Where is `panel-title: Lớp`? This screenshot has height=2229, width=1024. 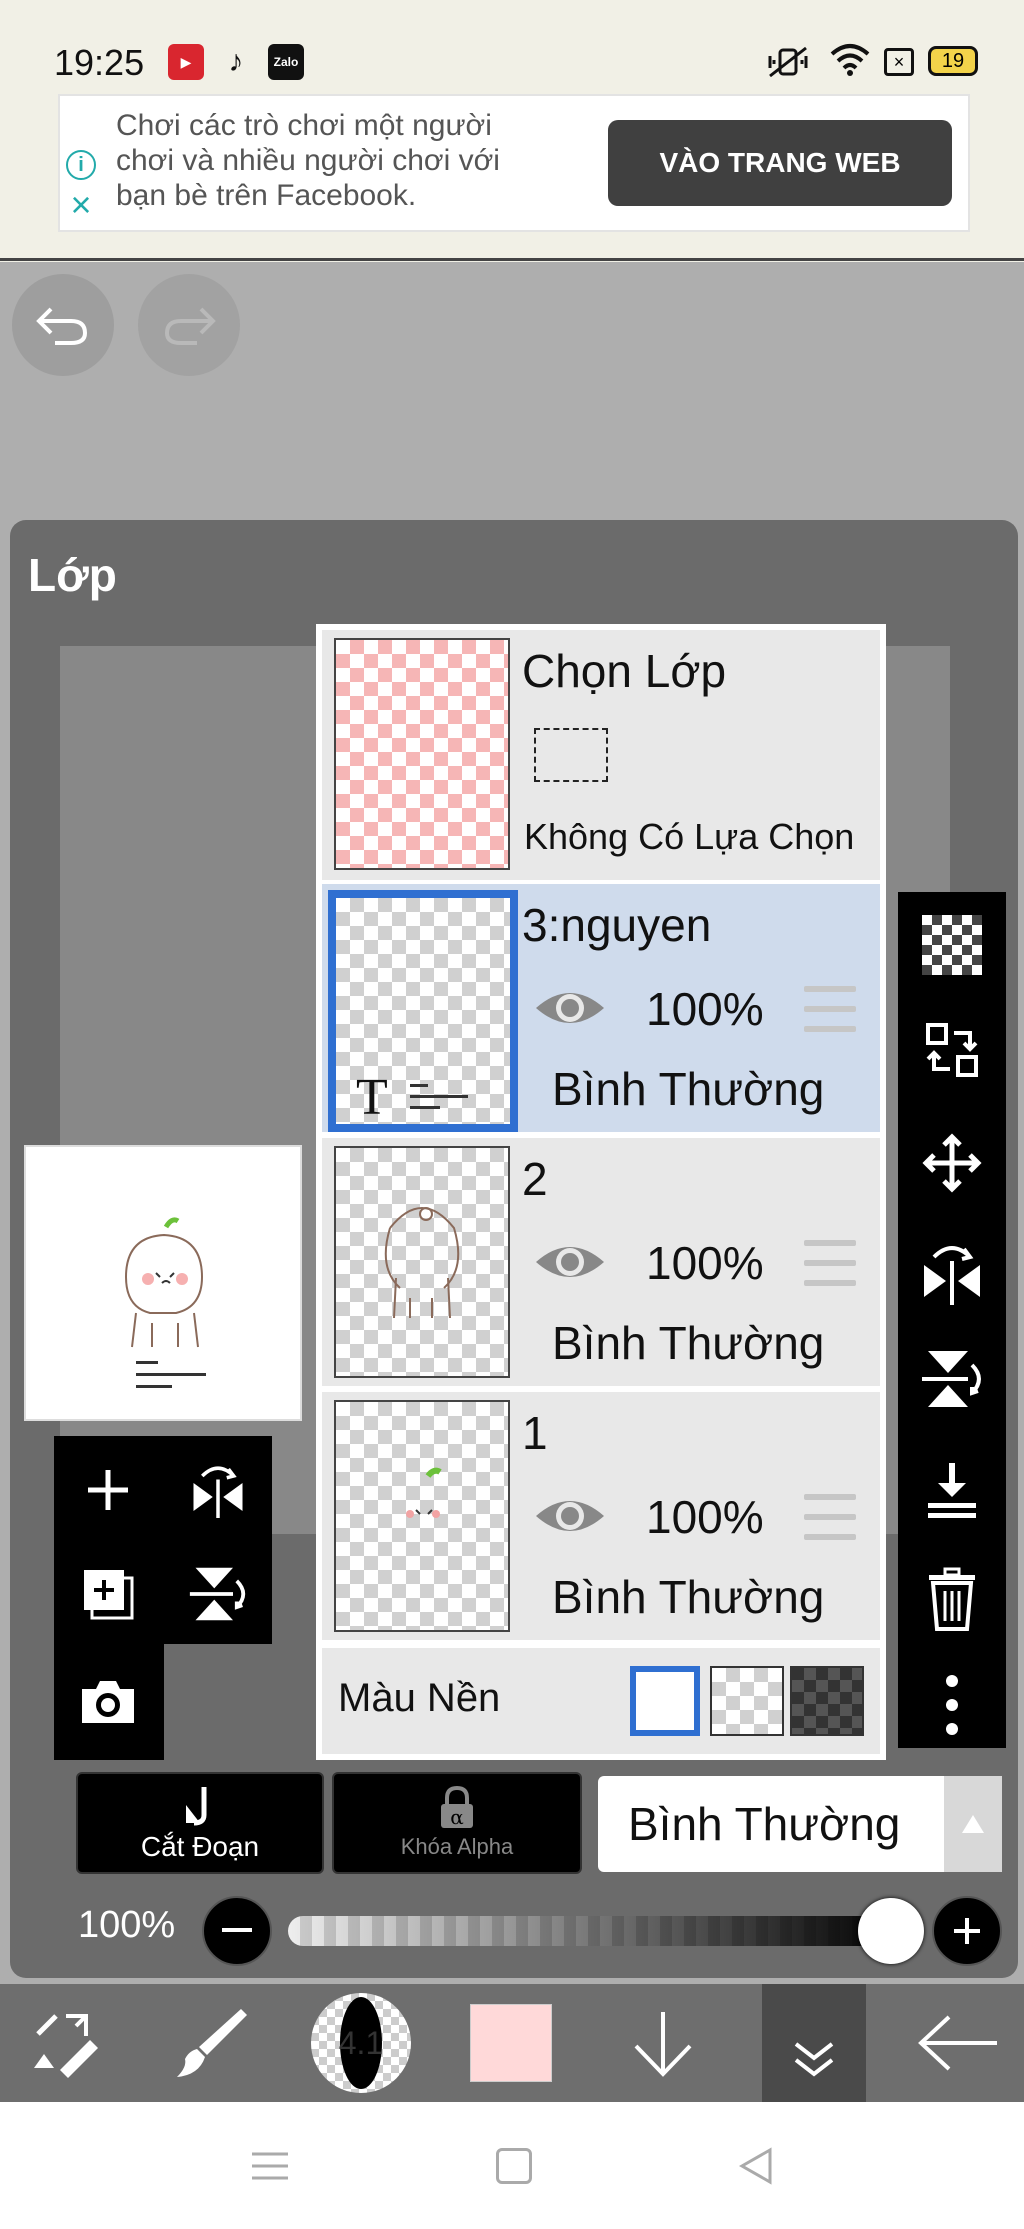 panel-title: Lớp is located at coordinates (72, 575).